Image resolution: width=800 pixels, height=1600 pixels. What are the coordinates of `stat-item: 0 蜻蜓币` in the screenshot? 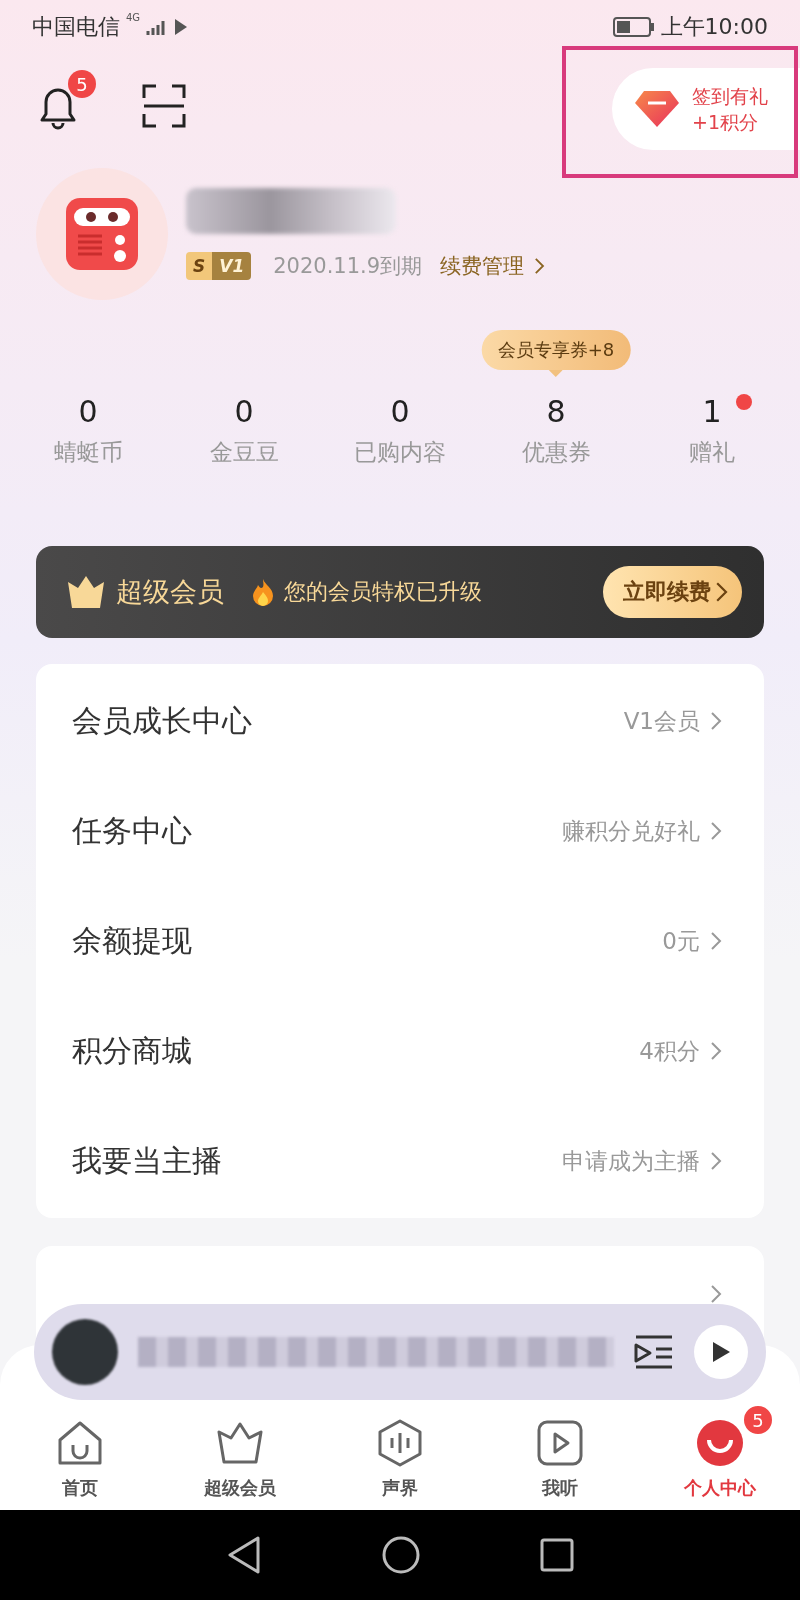 It's located at (88, 454).